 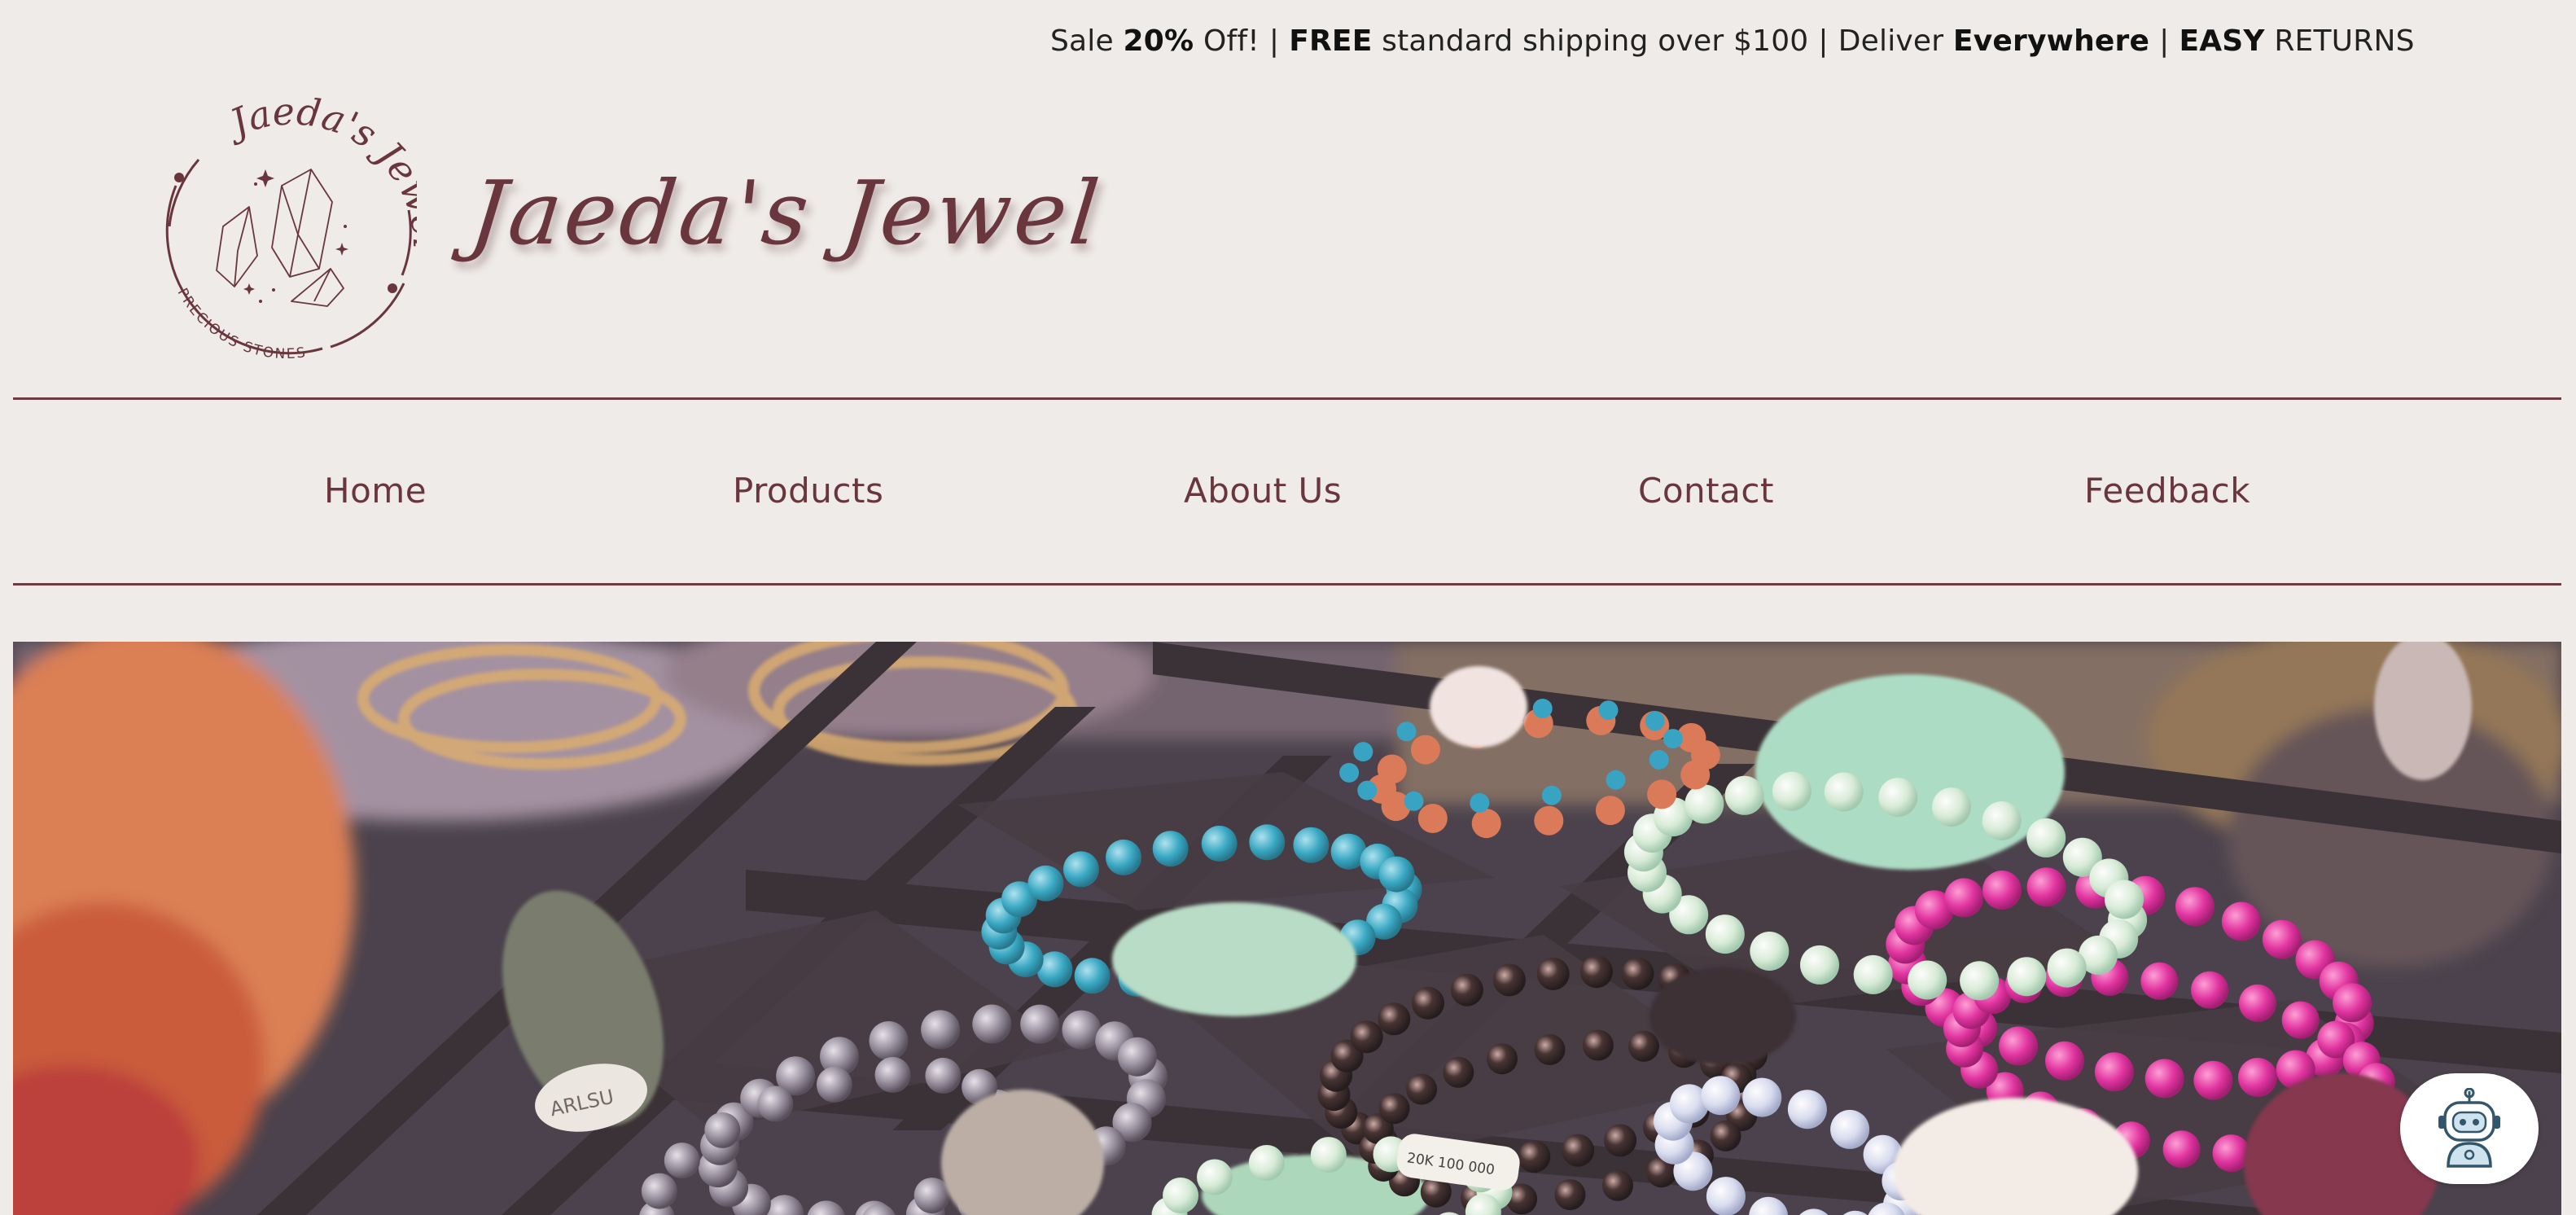 I want to click on logo-emblem: Jaeda's Jewel PRECIOUS STONES, so click(x=304, y=225).